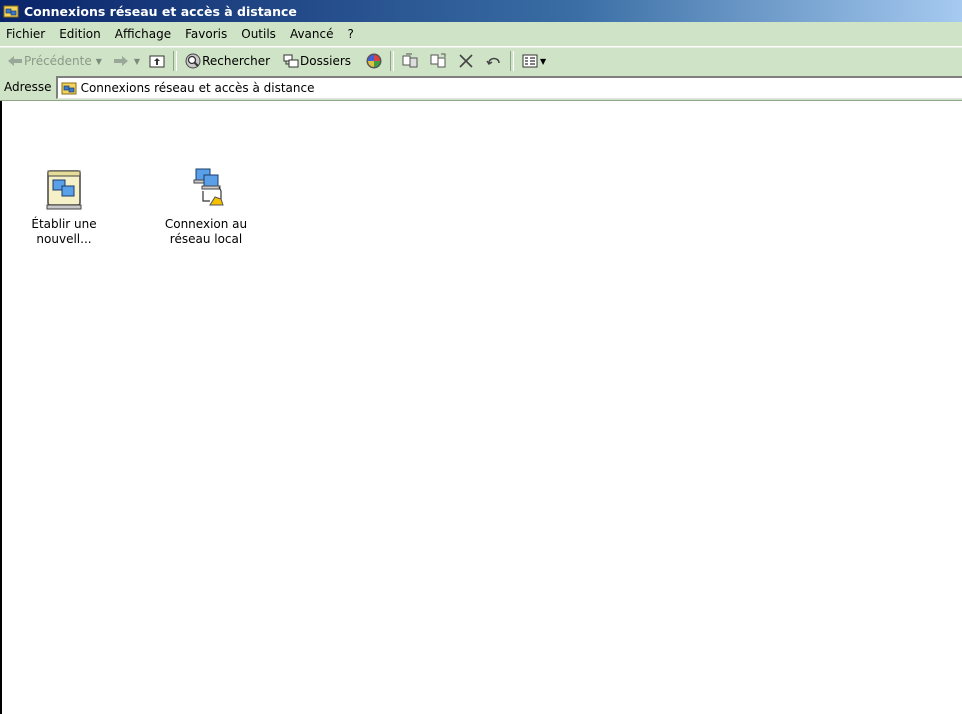  What do you see at coordinates (28, 87) in the screenshot?
I see `address-label: Adresse` at bounding box center [28, 87].